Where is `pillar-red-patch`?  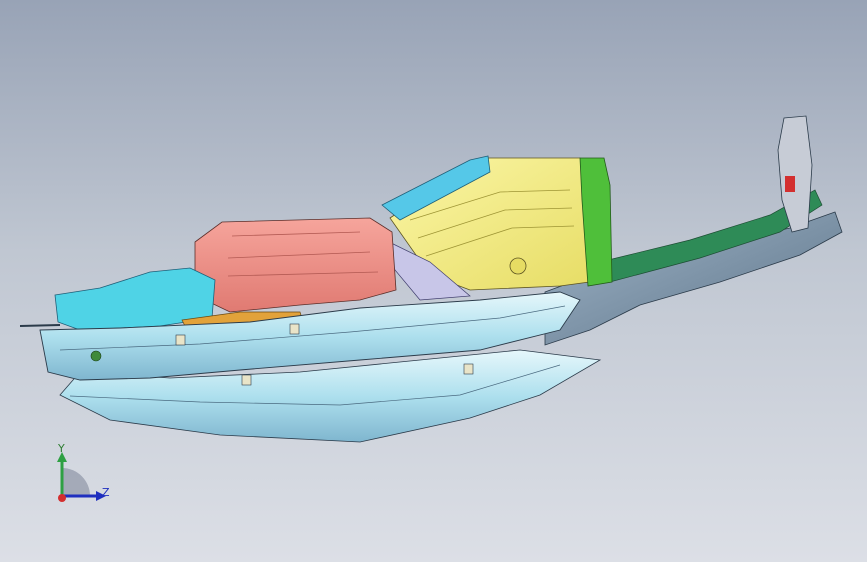 pillar-red-patch is located at coordinates (790, 184).